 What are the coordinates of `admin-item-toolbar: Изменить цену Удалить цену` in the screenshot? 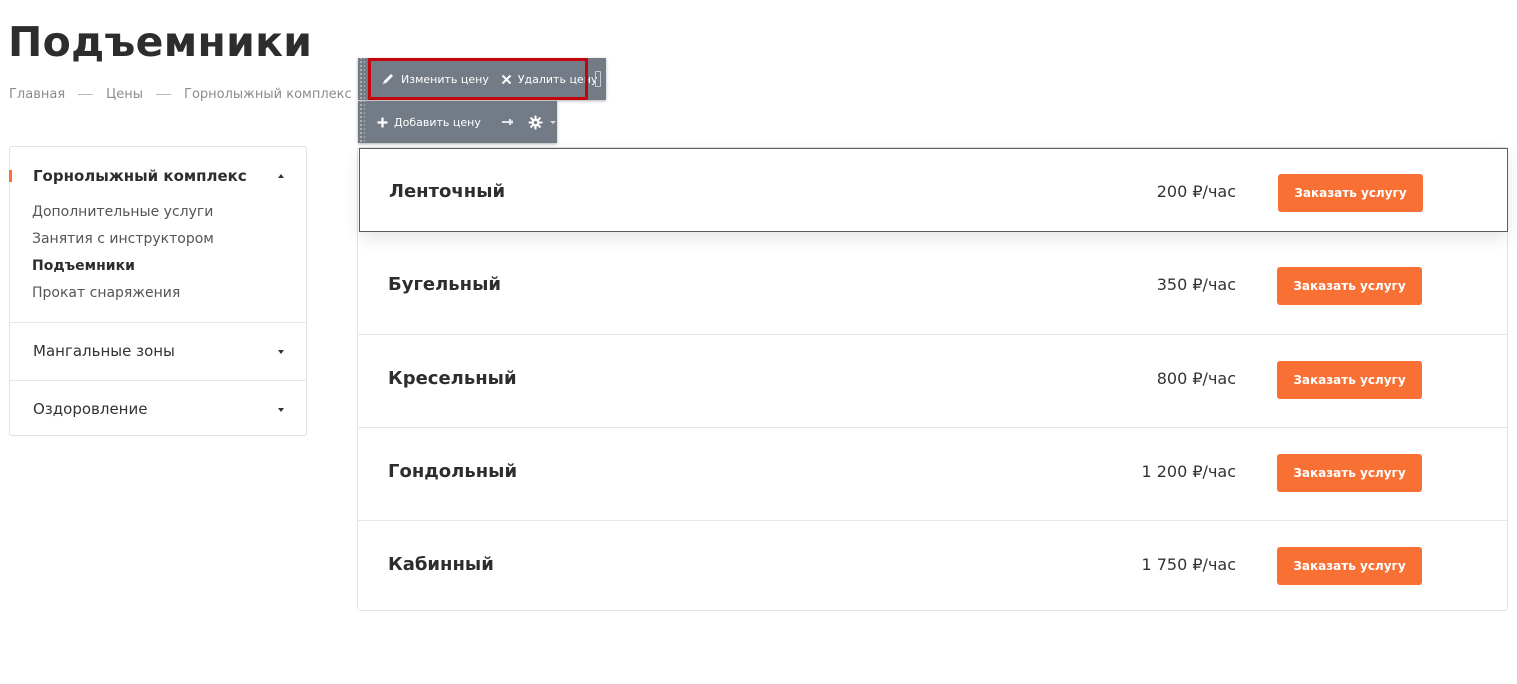 It's located at (482, 79).